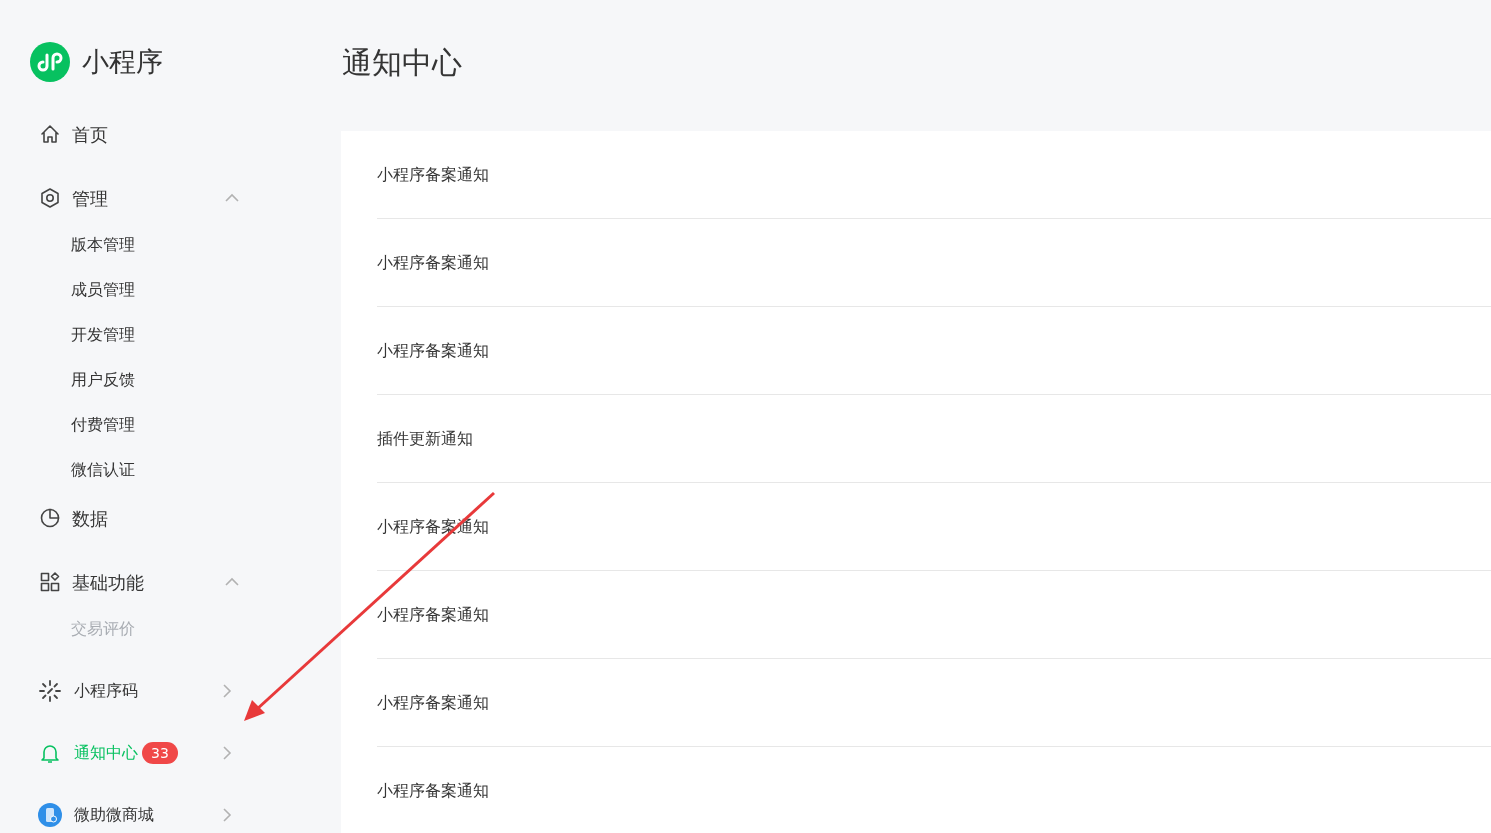 Image resolution: width=1491 pixels, height=833 pixels. I want to click on sidebar-item: 数据, so click(185, 518).